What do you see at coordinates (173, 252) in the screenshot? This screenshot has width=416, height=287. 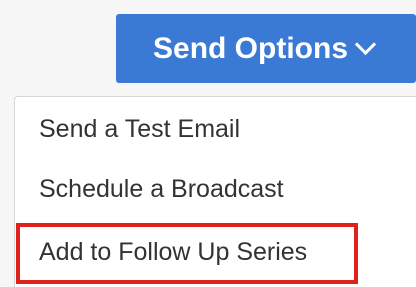 I see `menu-item-add-to-follow-up-series: Add to Follow Up Series` at bounding box center [173, 252].